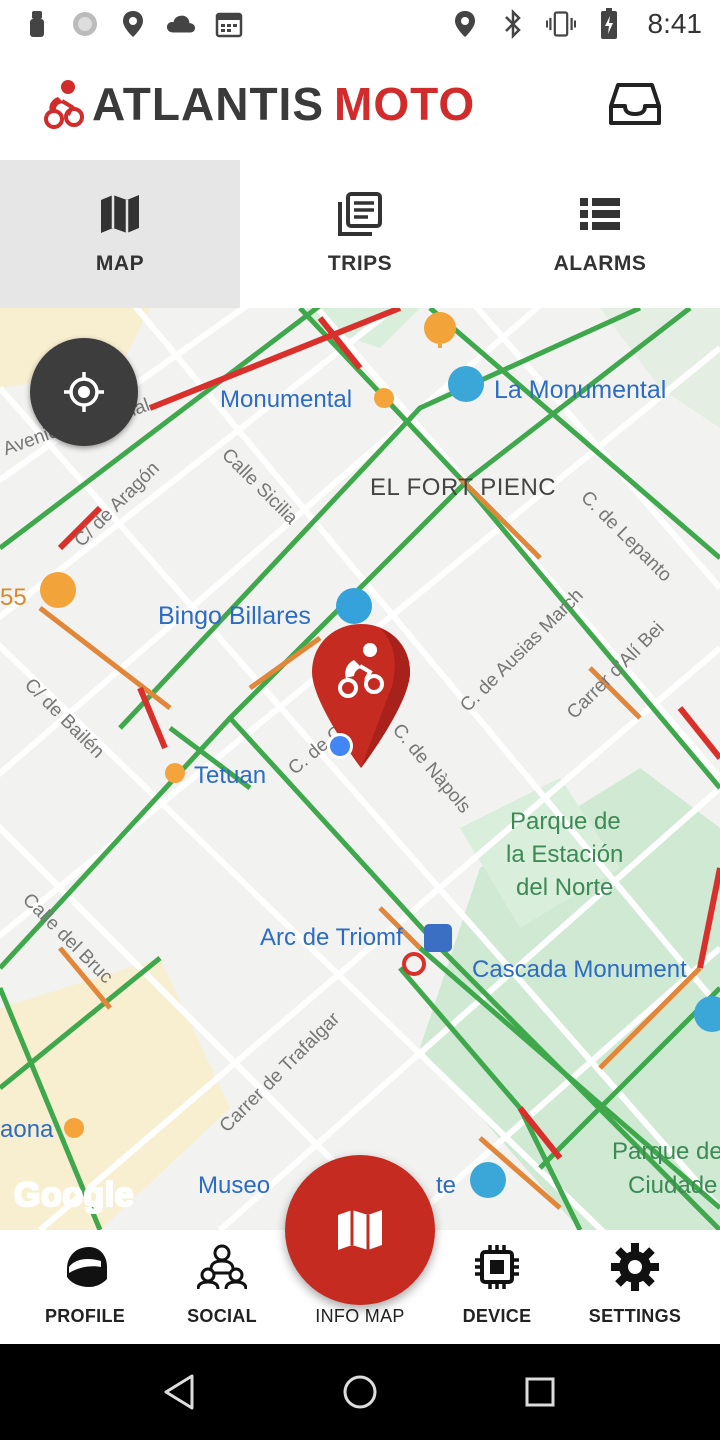 The width and height of the screenshot is (720, 1440). What do you see at coordinates (497, 1267) in the screenshot?
I see `chip-icon` at bounding box center [497, 1267].